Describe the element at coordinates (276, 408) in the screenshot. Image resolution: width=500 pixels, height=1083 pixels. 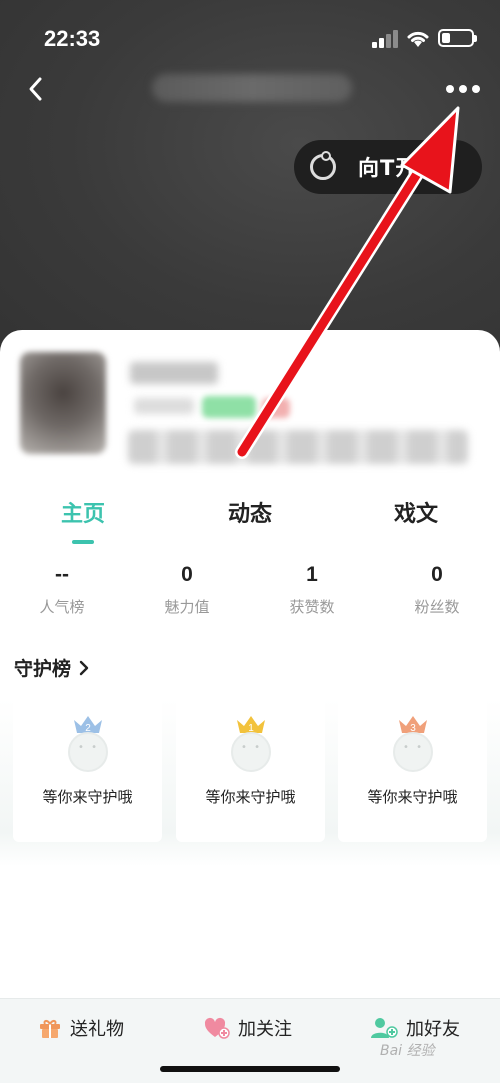
I see `blurred-gender-badge` at that location.